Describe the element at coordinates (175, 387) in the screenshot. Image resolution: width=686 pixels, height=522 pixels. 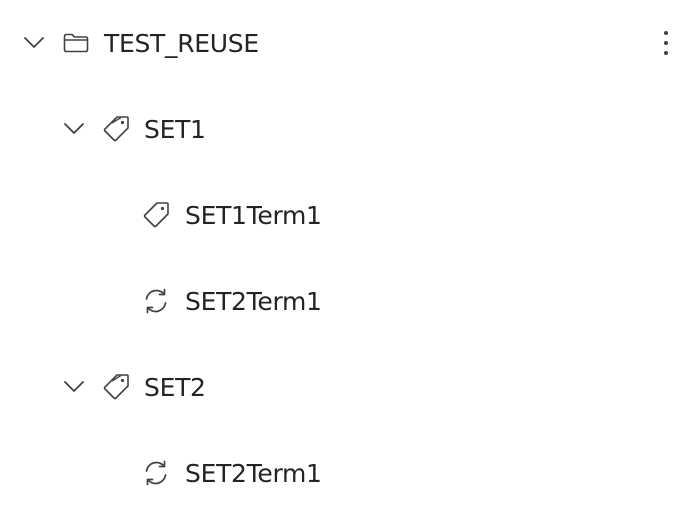
I see `tree-item-label: SET2` at that location.